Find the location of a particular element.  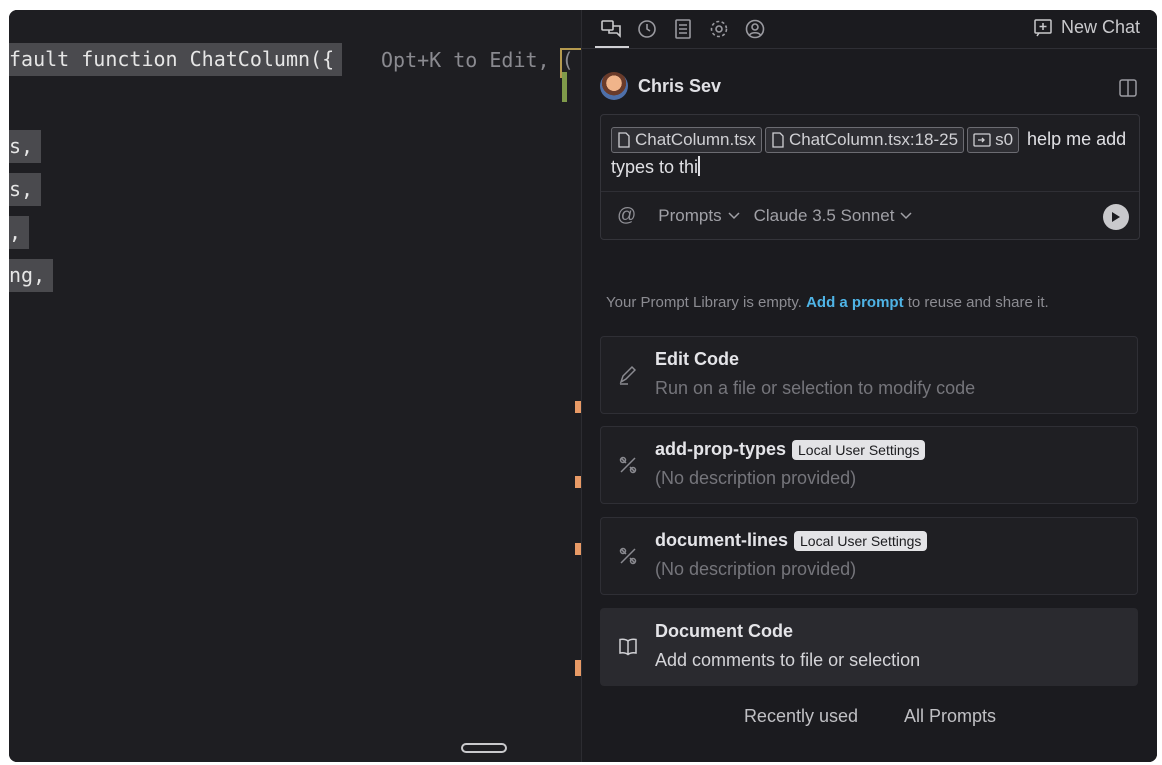

card-title-text: document-lines is located at coordinates (722, 540).